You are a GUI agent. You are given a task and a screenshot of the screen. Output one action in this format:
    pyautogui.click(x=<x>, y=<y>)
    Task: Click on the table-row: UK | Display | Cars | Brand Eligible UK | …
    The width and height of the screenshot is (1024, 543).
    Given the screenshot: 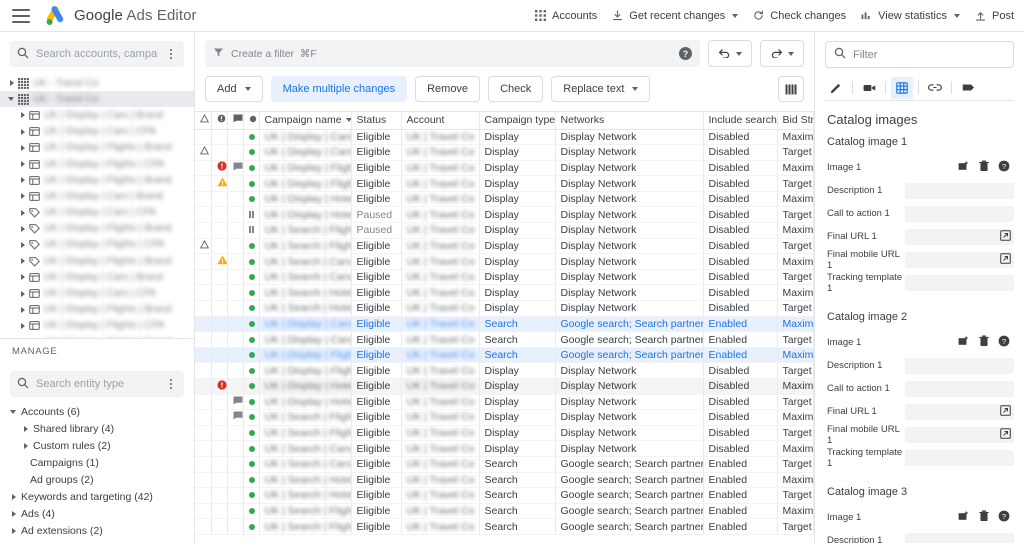 What is the action you would take?
    pyautogui.click(x=504, y=324)
    